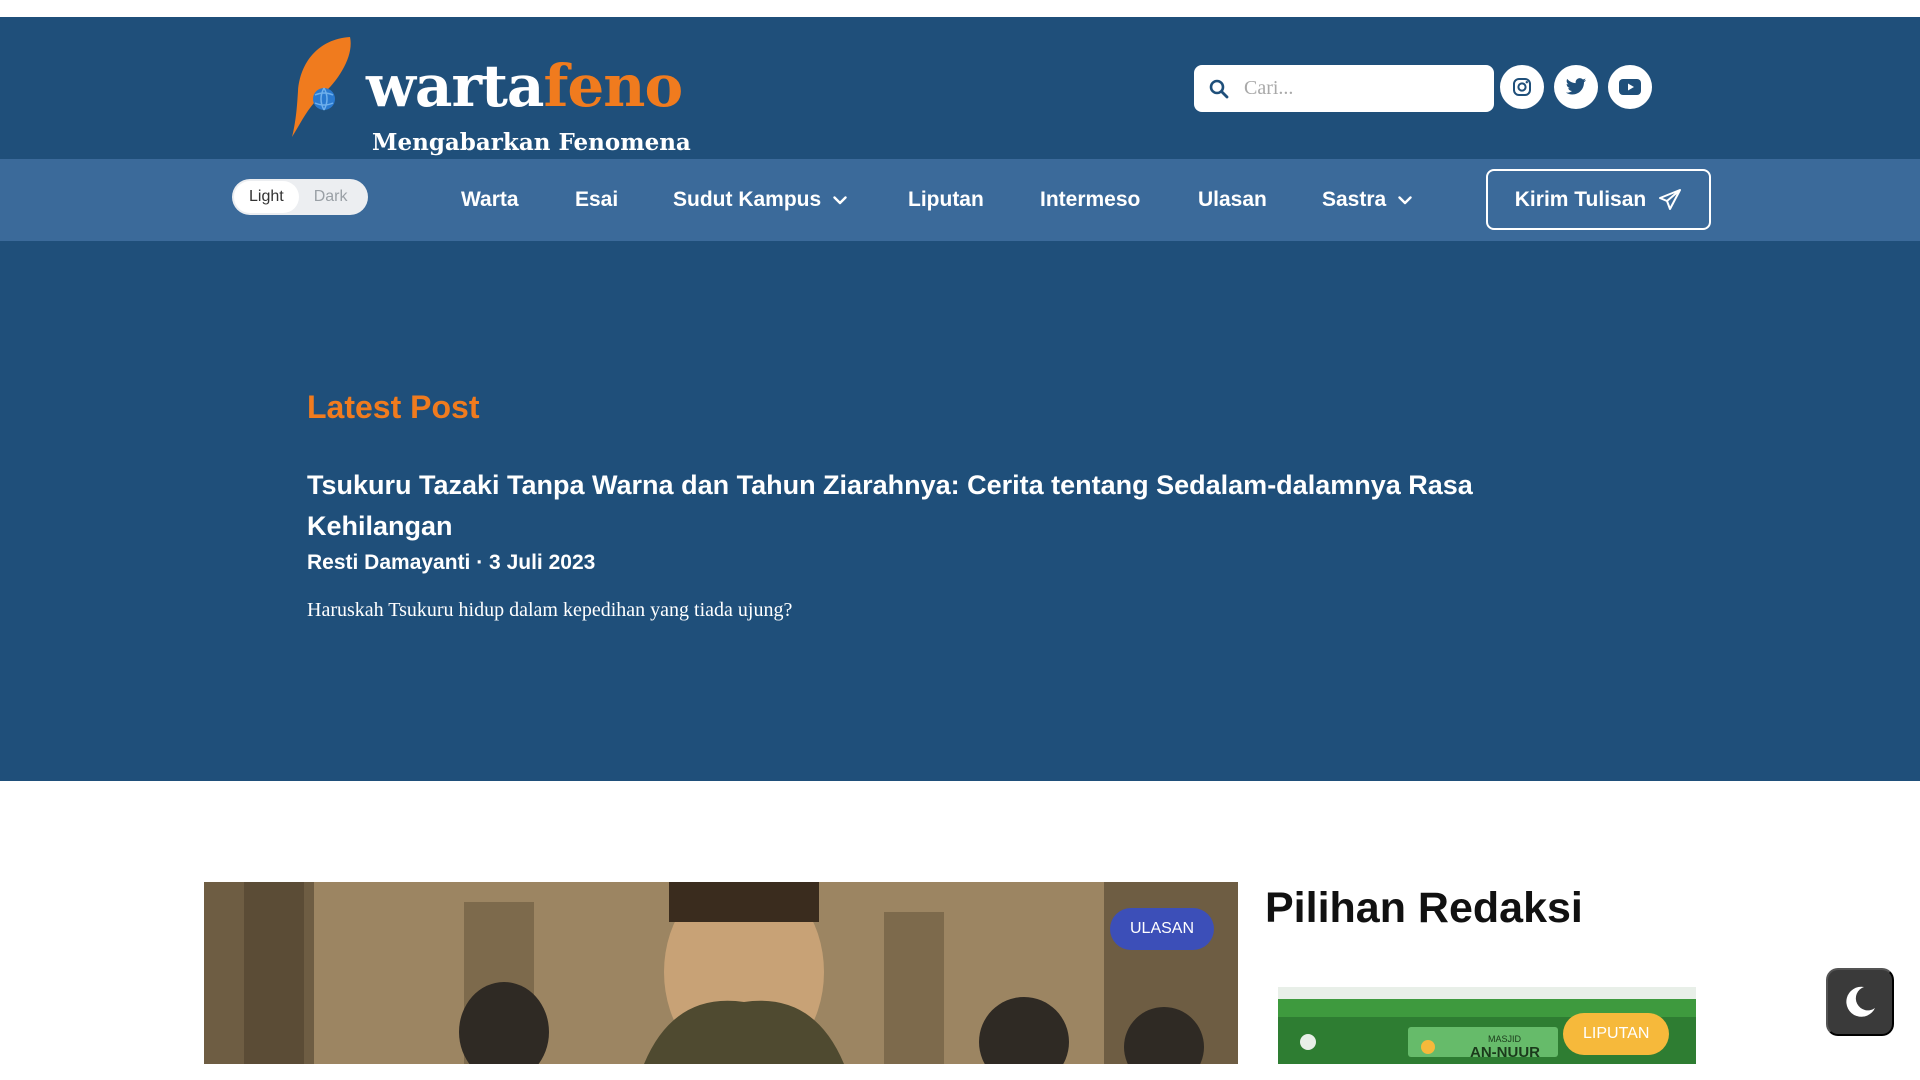  I want to click on nav-item-warta: Warta, so click(490, 200).